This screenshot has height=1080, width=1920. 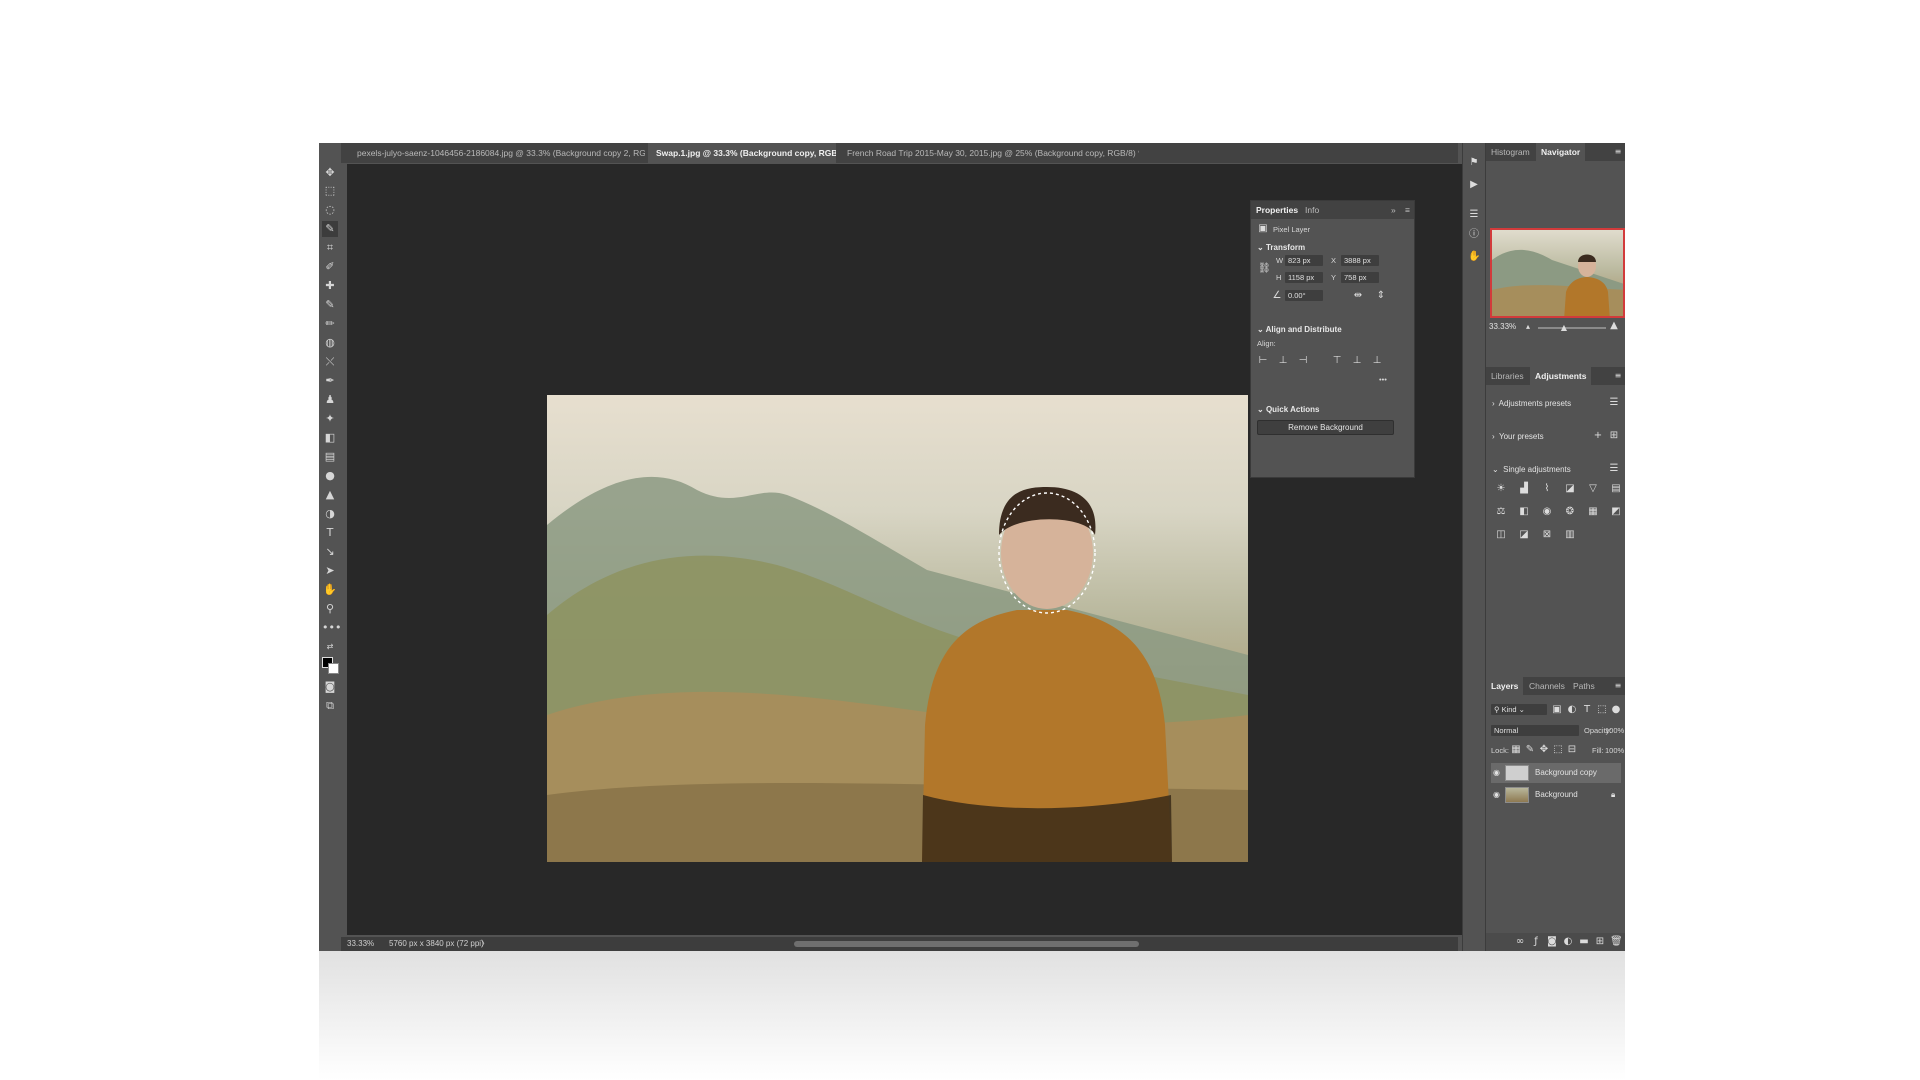 What do you see at coordinates (330, 590) in the screenshot?
I see `hand-tool-icon: ✋` at bounding box center [330, 590].